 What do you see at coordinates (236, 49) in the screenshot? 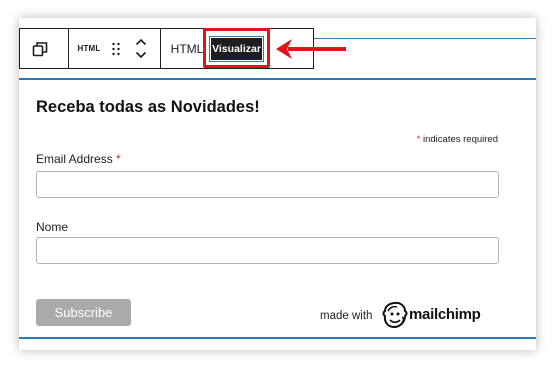
I see `tab-preview: Visualizar` at bounding box center [236, 49].